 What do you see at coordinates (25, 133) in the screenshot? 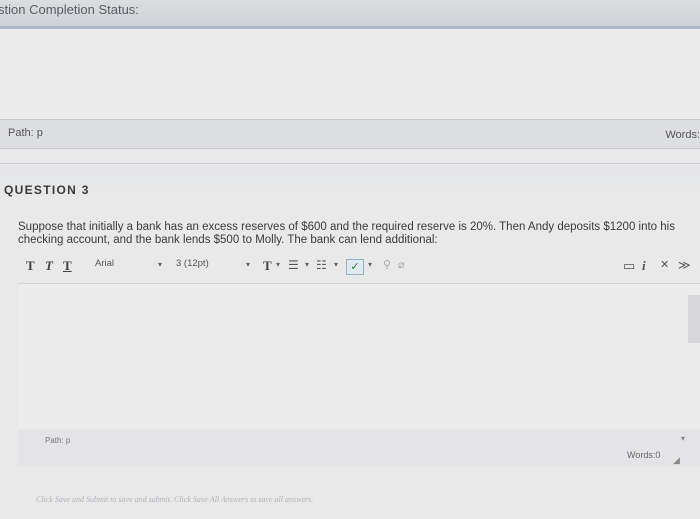
I see `path-label: Path: p` at bounding box center [25, 133].